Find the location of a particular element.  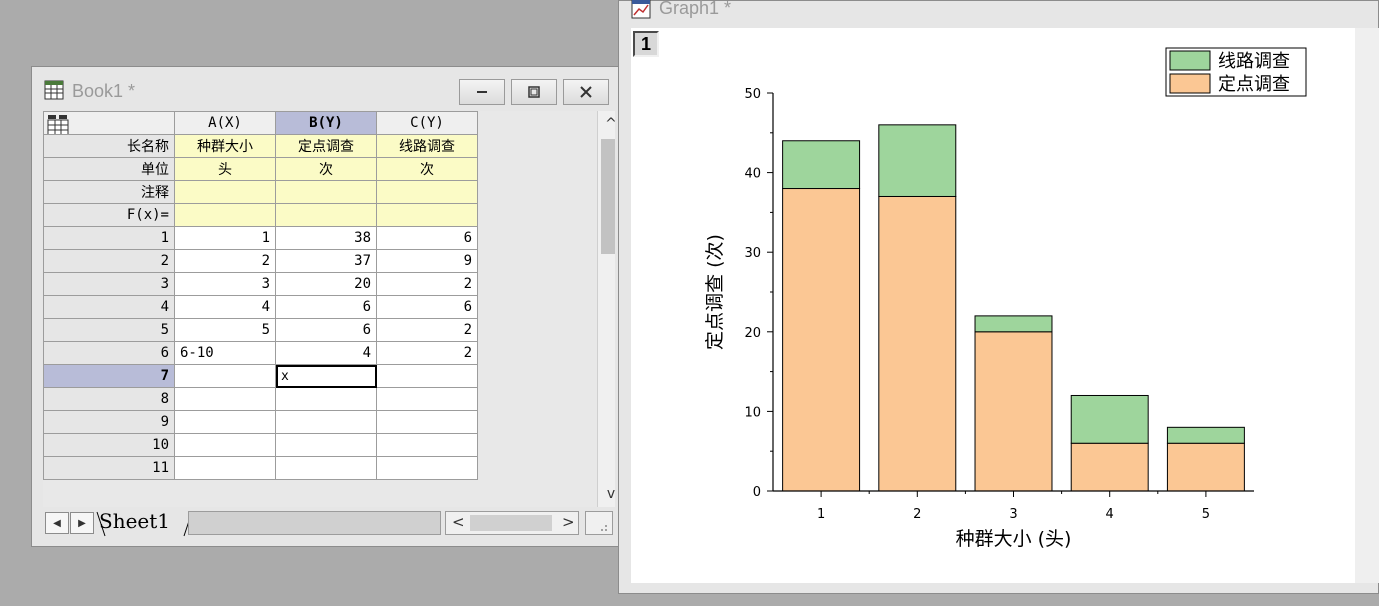

x-tick-label: 3 is located at coordinates (1013, 514).